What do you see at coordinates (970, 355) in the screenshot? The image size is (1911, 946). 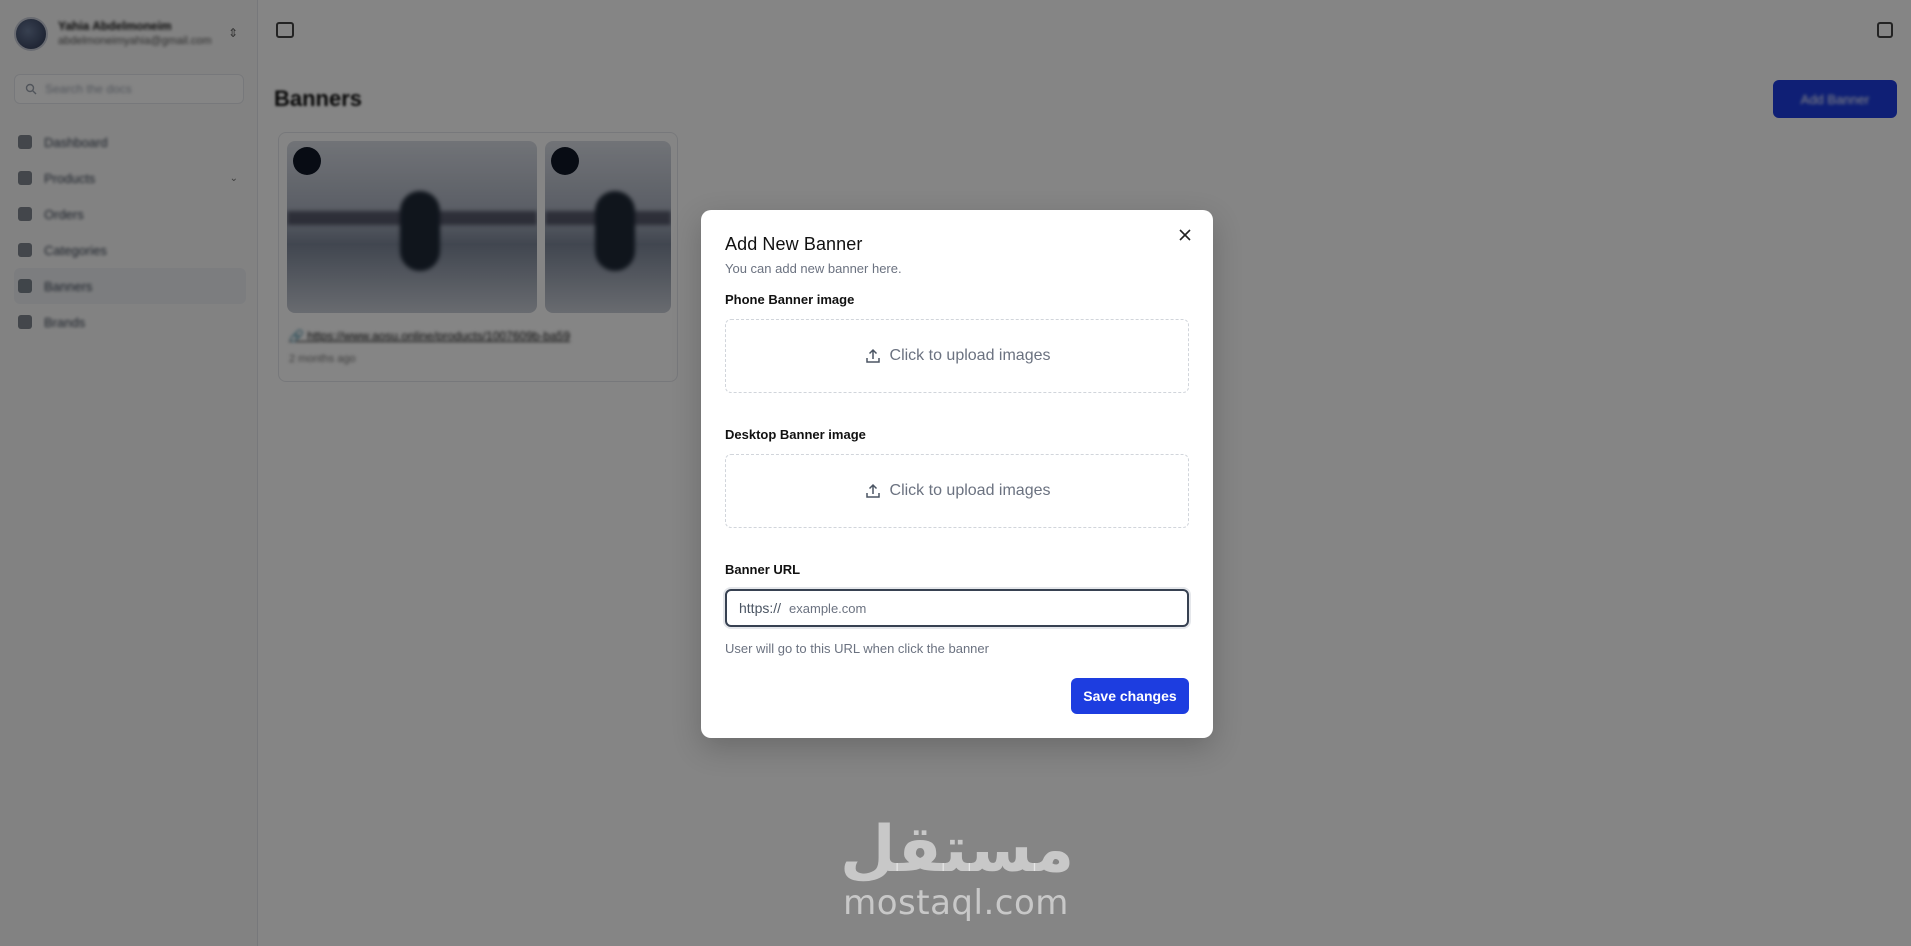 I see `phone-upload-text: Click to upload images` at bounding box center [970, 355].